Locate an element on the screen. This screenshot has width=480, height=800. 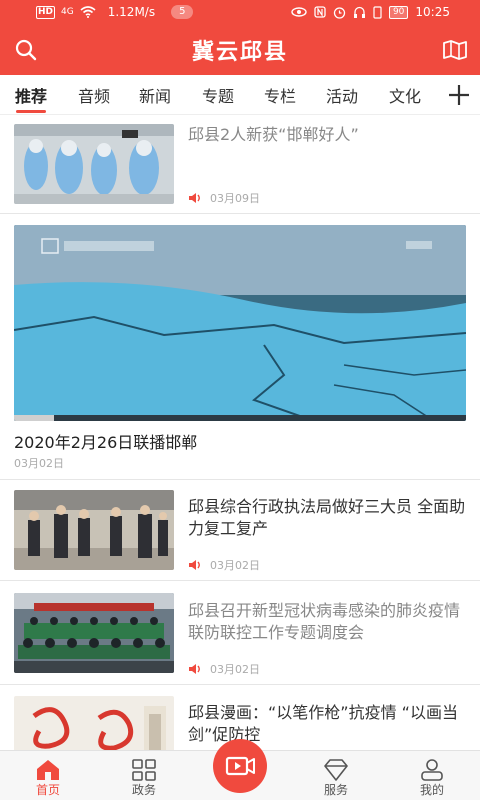
user-icon is located at coordinates (432, 770).